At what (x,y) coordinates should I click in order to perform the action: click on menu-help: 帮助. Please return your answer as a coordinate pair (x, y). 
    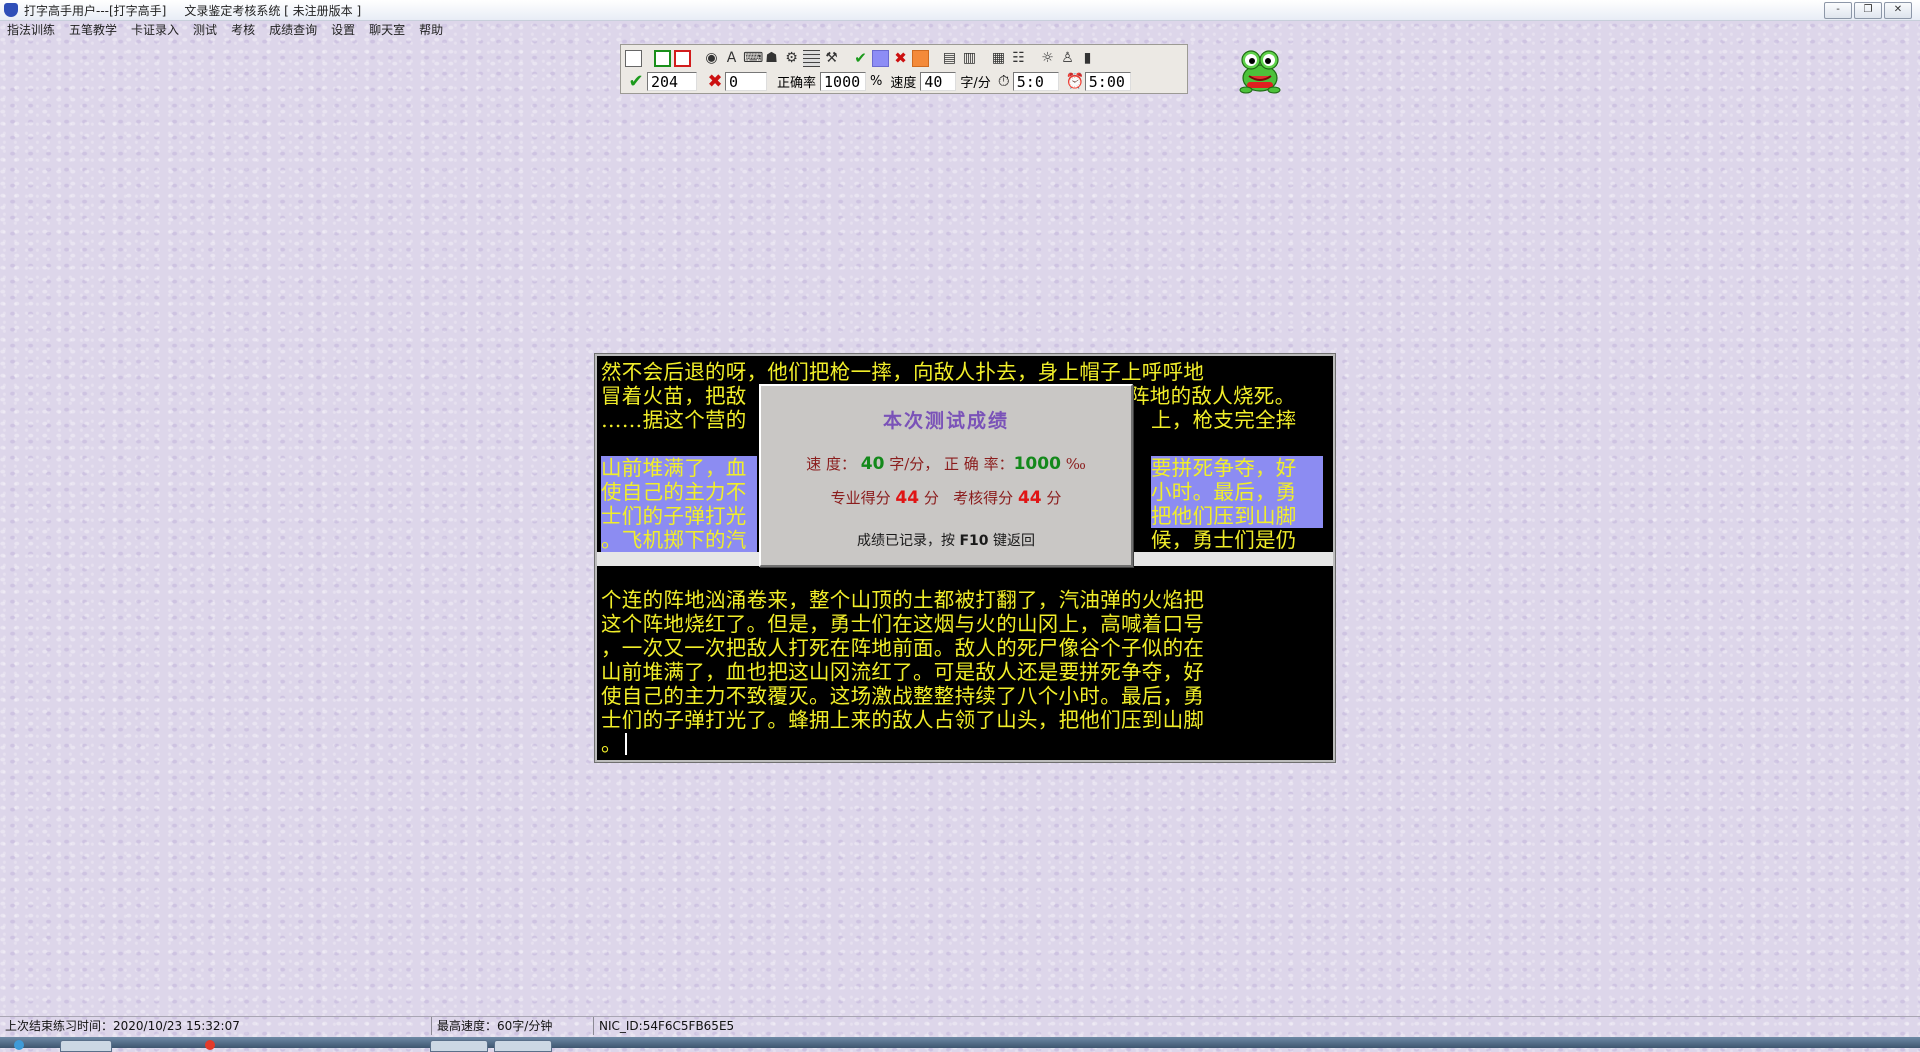
    Looking at the image, I should click on (431, 30).